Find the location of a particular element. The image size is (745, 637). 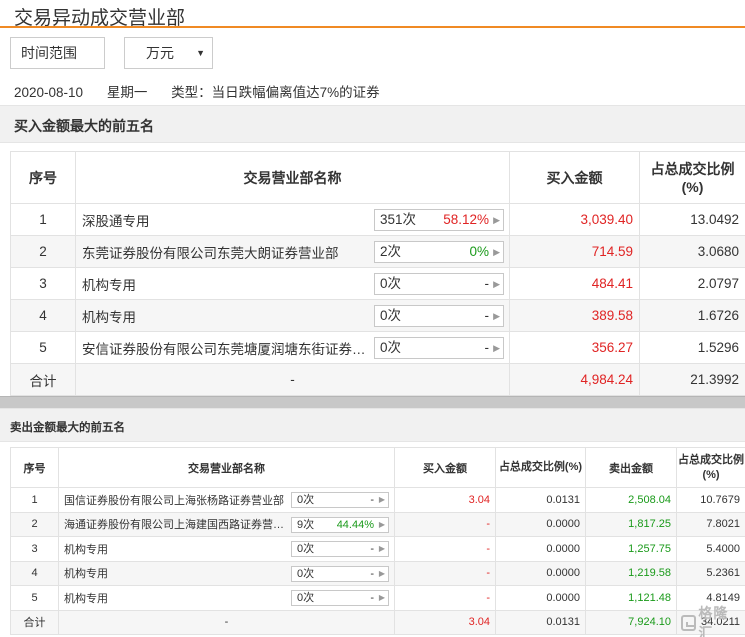

total-row: 合计 - 4,984.24 21.3992 is located at coordinates (377, 379).